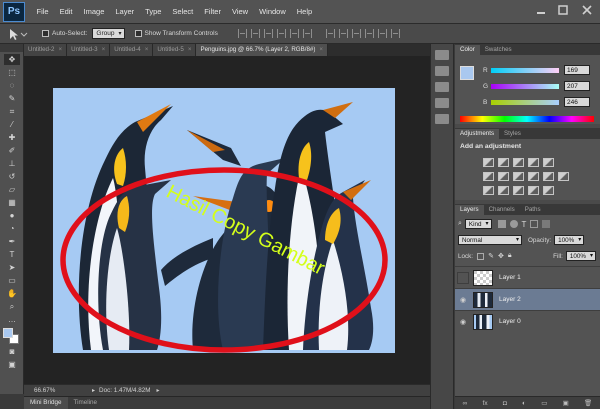 The image size is (600, 409). I want to click on distribute-top-icon, so click(330, 33).